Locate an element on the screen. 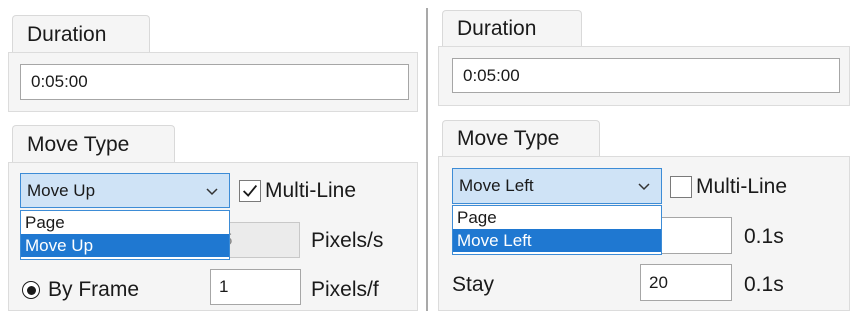  stay-value: 20 is located at coordinates (658, 282).